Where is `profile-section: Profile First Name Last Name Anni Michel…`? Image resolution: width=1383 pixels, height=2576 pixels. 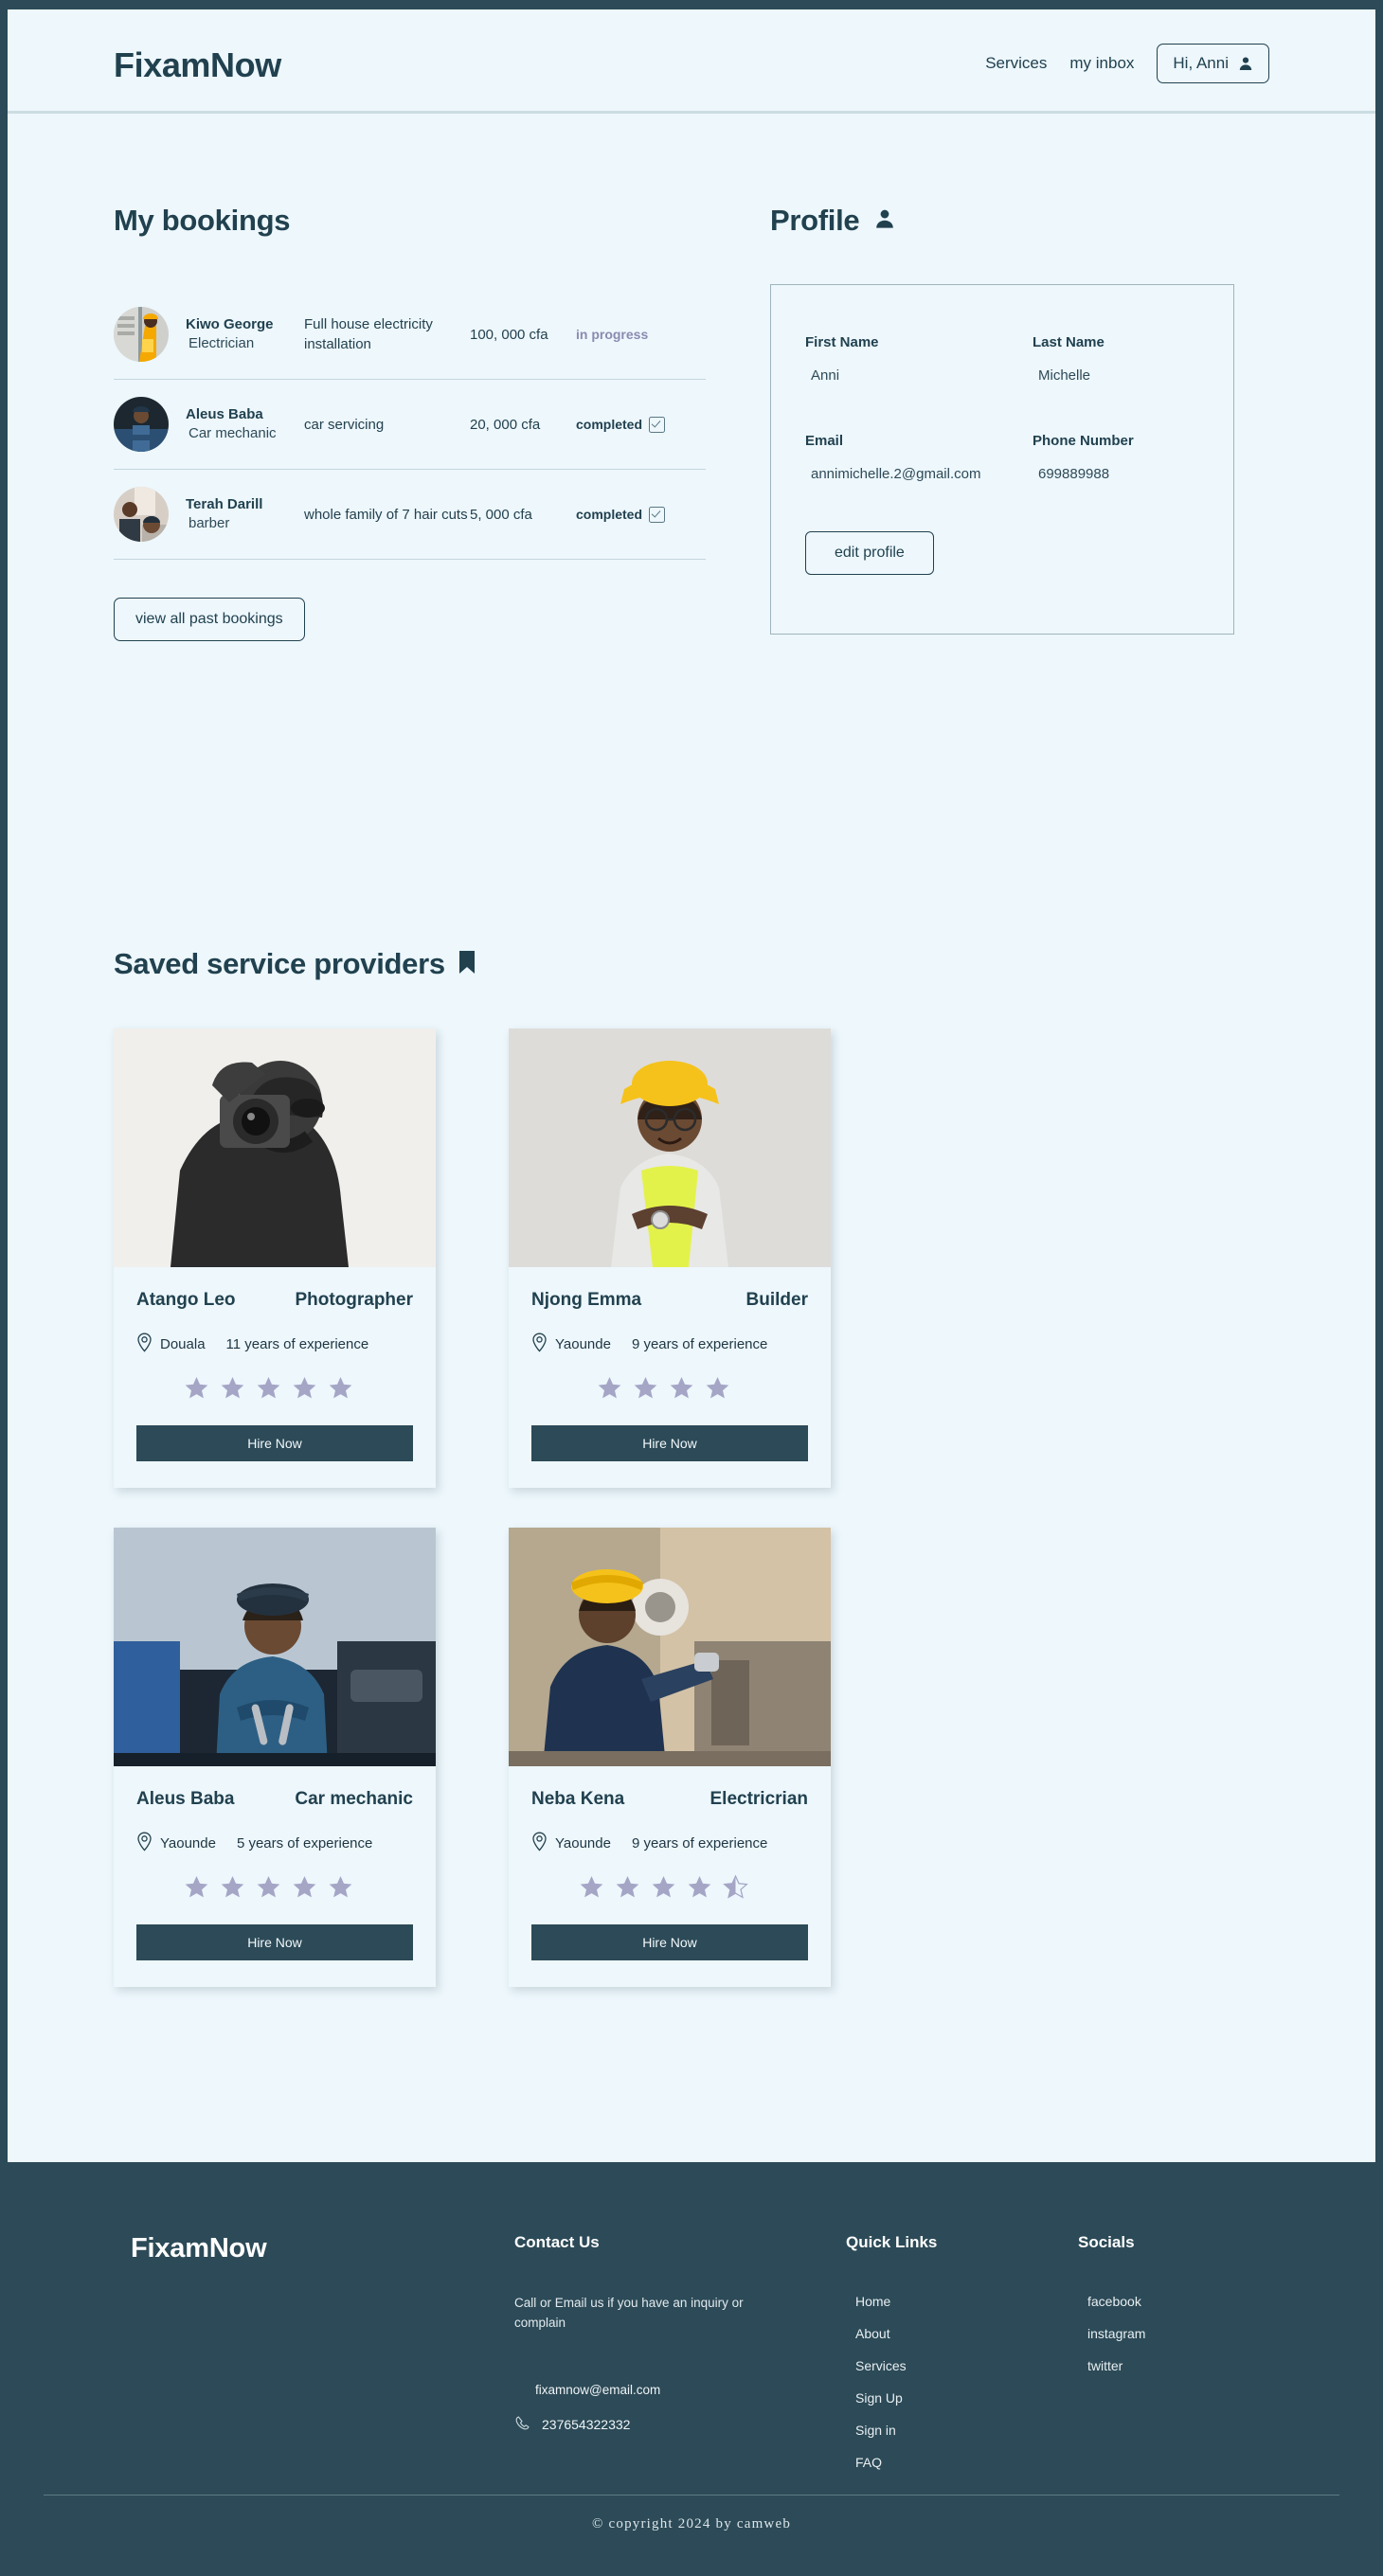
profile-section: Profile First Name Last Name Anni Michel… is located at coordinates (1002, 419).